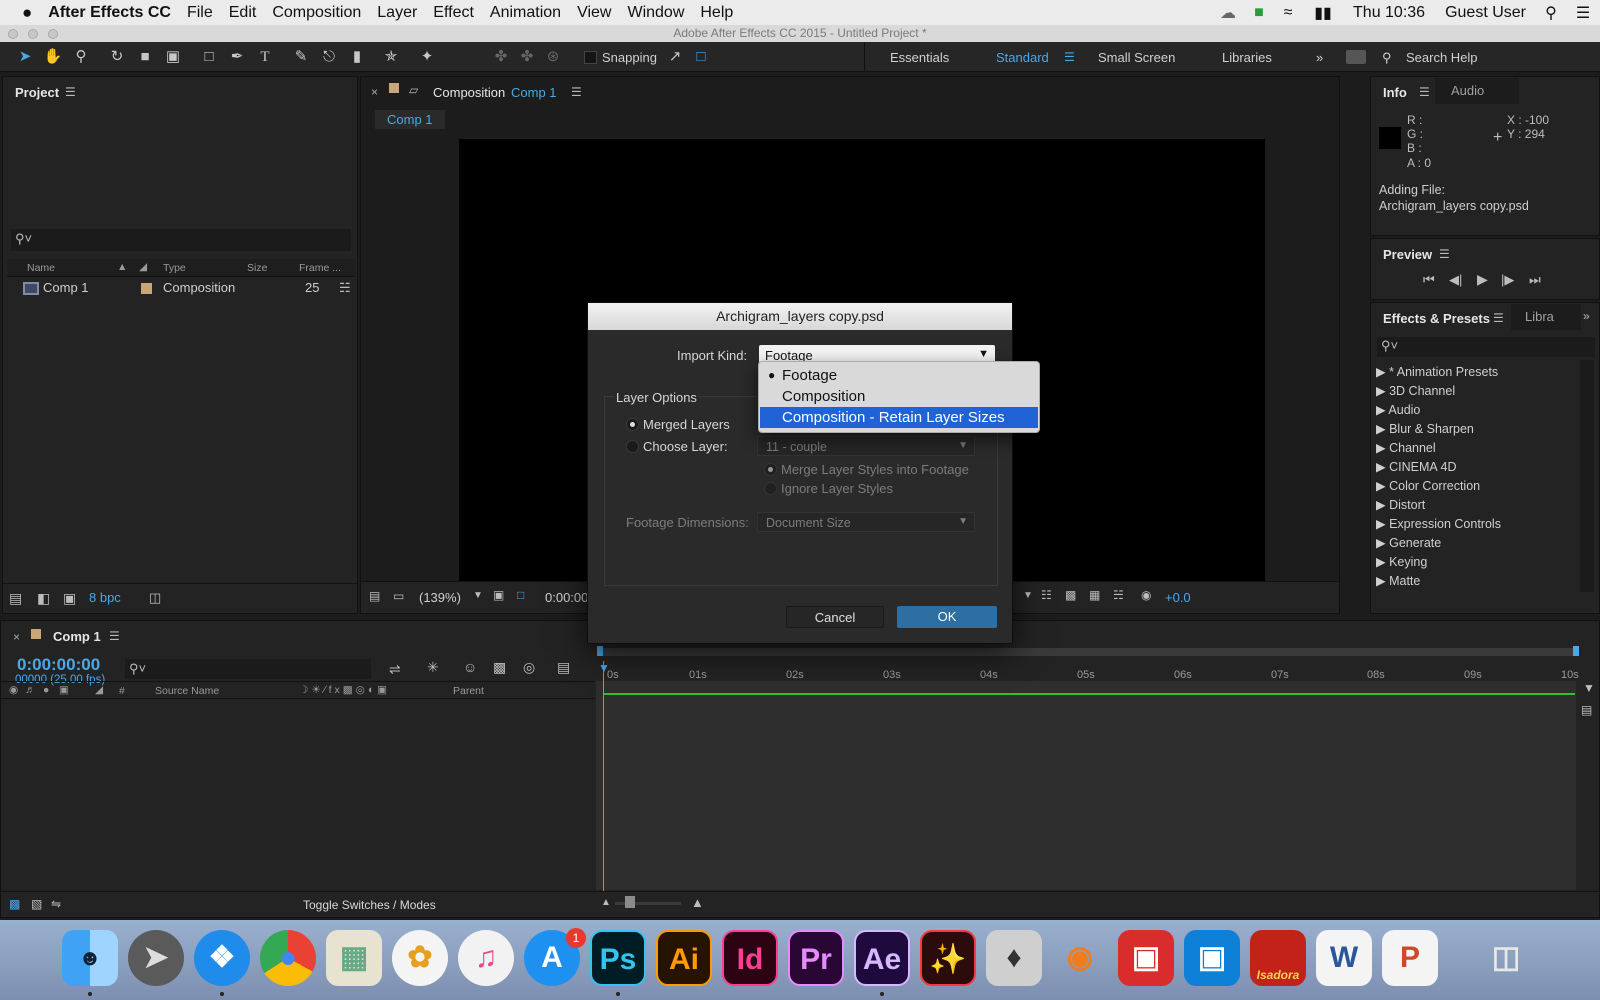  I want to click on comp-panel-name: Comp 1, so click(534, 92).